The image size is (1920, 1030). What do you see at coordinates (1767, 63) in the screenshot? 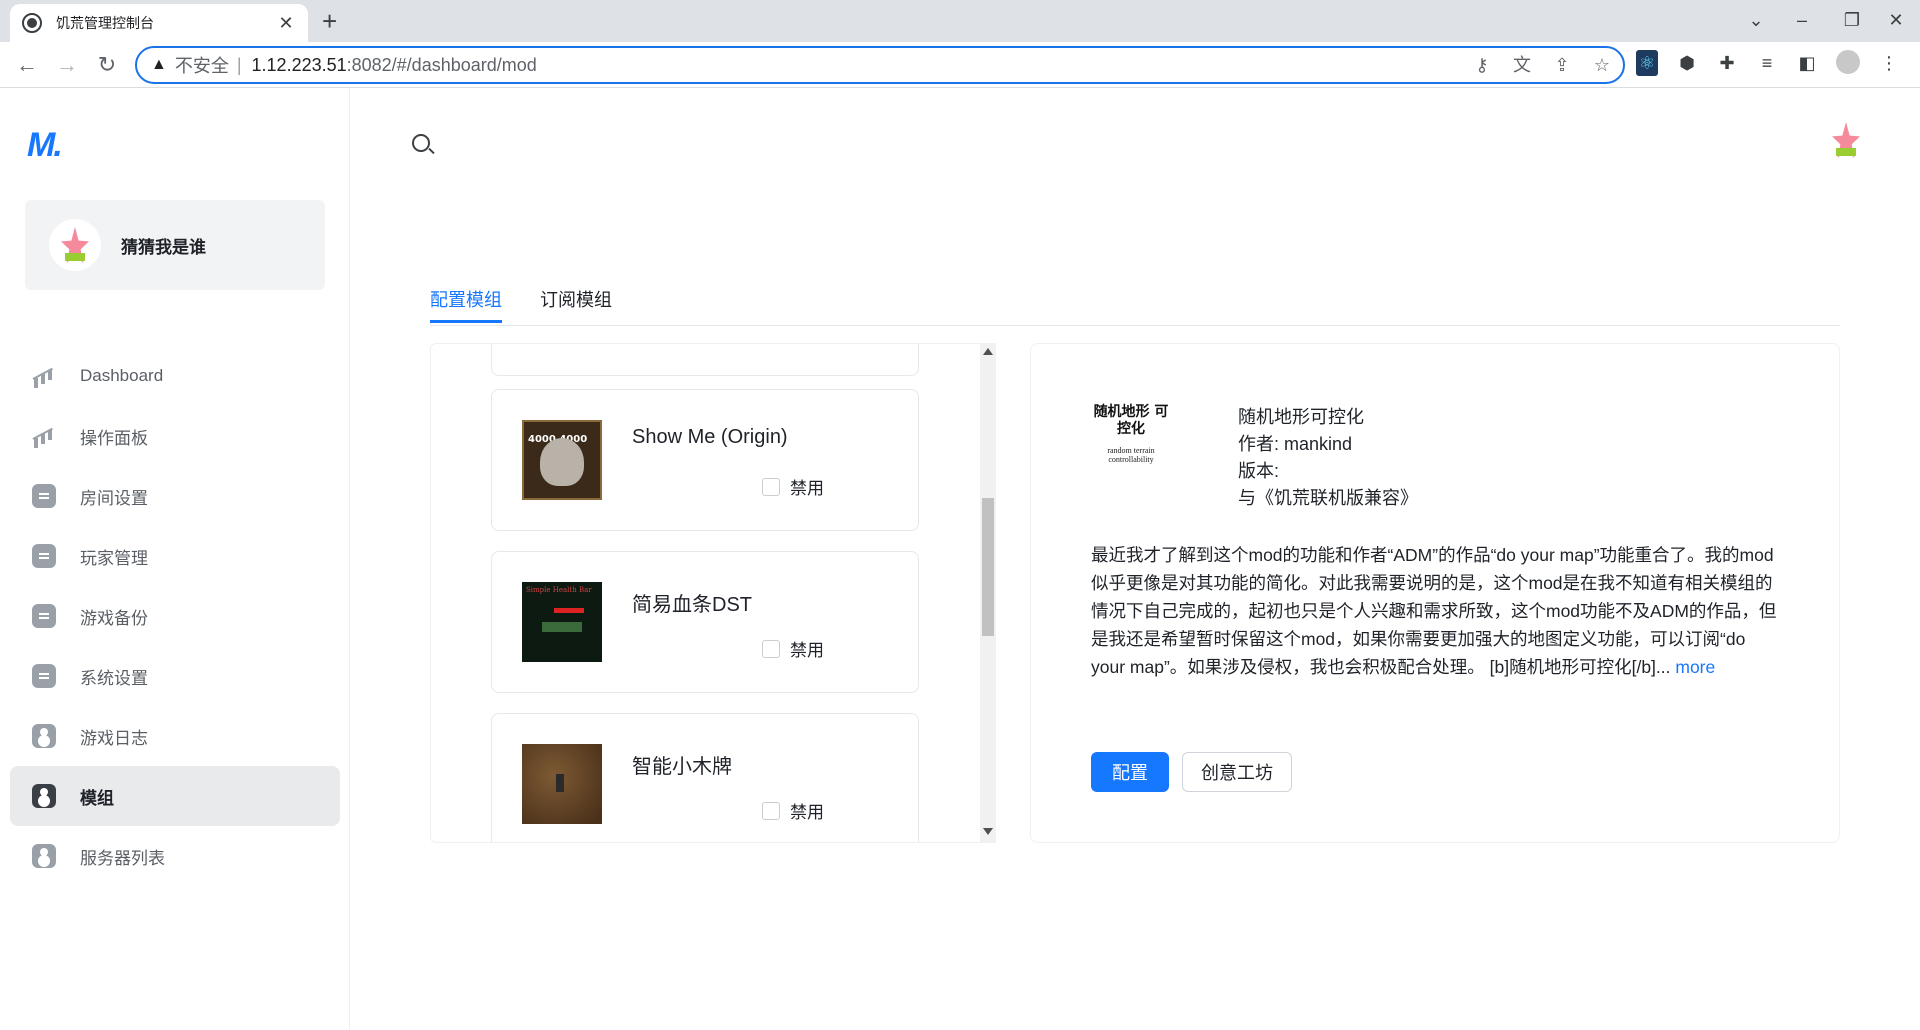
I see `reading-list-icon: ≡` at bounding box center [1767, 63].